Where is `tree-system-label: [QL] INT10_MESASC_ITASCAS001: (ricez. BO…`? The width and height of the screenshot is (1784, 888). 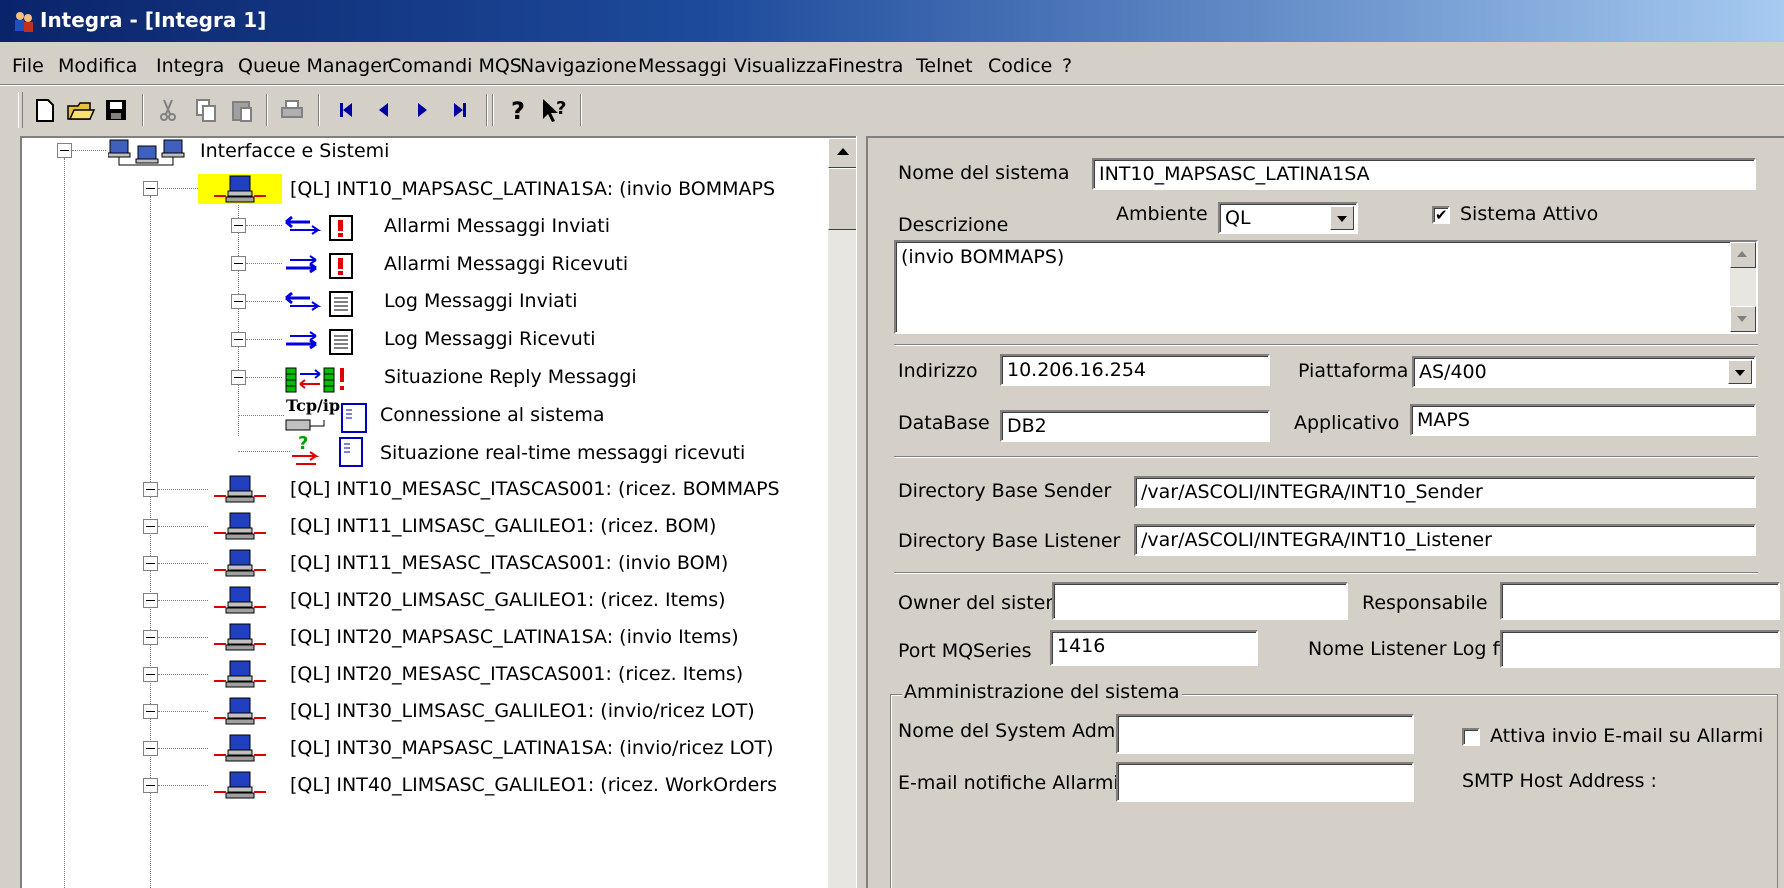 tree-system-label: [QL] INT10_MESASC_ITASCAS001: (ricez. BO… is located at coordinates (535, 489).